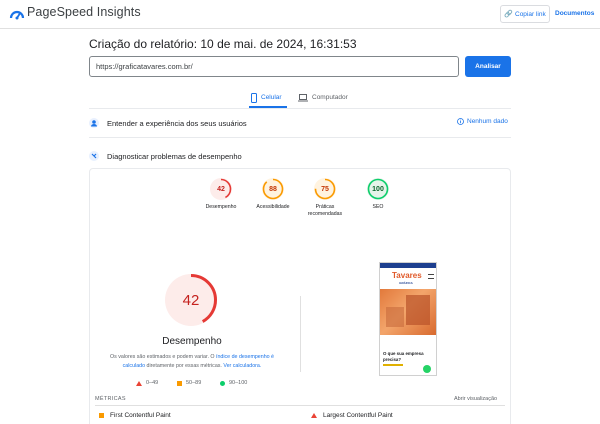 The width and height of the screenshot is (600, 424). I want to click on metric-fcp-label: First Contentful Paint, so click(140, 415).